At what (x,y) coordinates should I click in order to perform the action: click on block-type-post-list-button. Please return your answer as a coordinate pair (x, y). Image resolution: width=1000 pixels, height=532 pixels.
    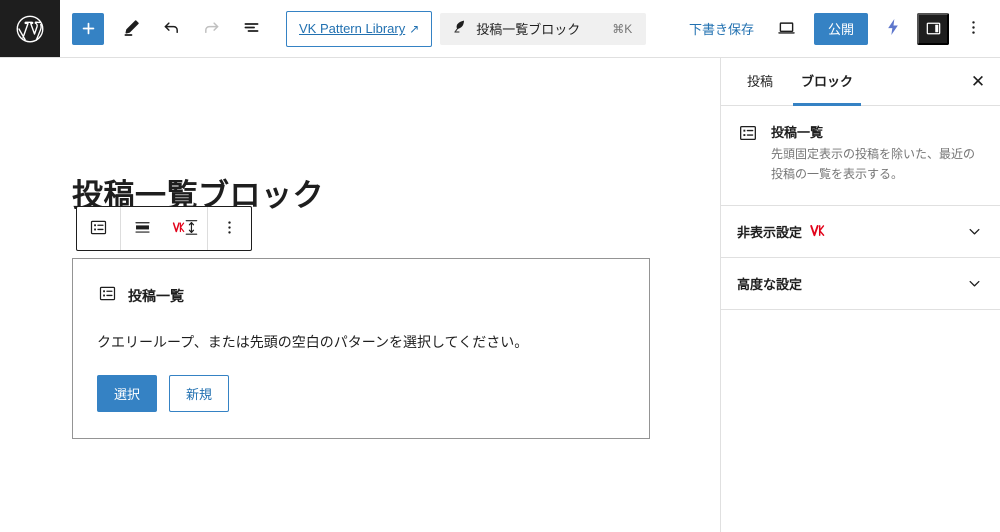
    Looking at the image, I should click on (98, 228).